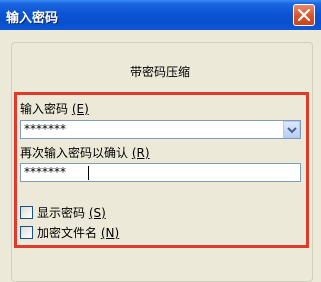  I want to click on encrypt-filenames-checkbox, so click(26, 232).